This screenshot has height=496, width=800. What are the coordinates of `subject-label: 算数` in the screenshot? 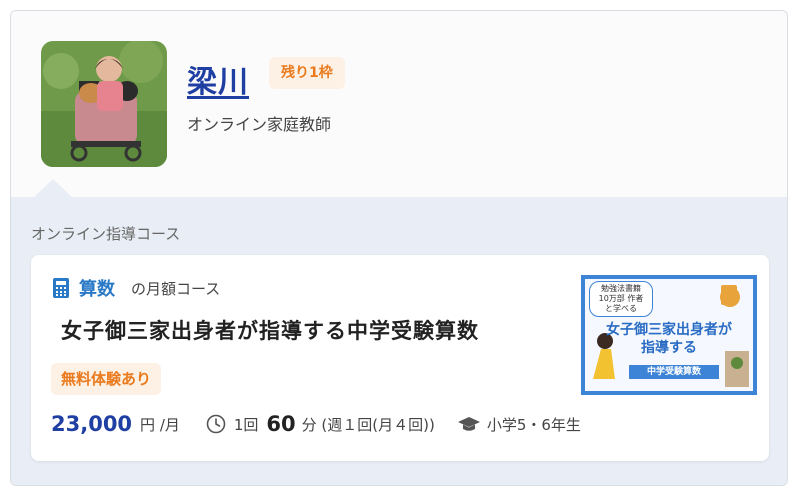 It's located at (97, 289).